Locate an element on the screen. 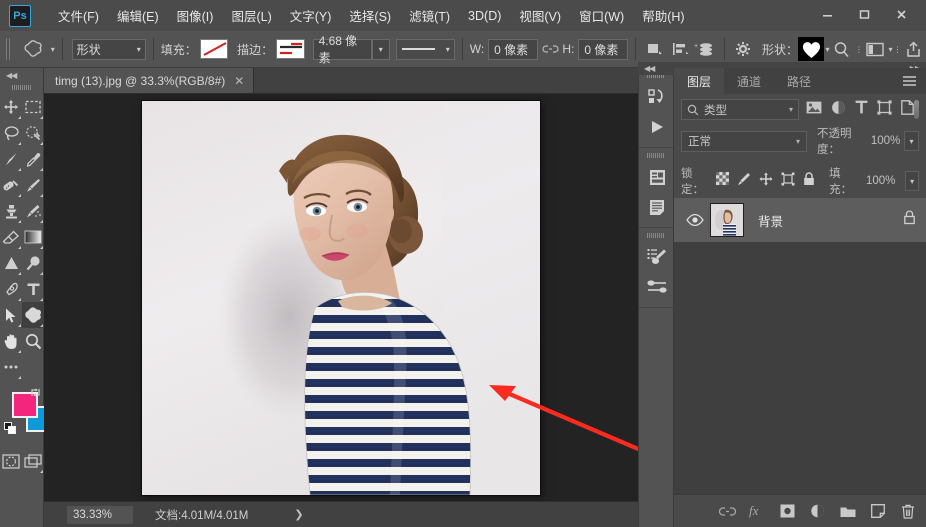 This screenshot has height=527, width=926. opacity-stepper: ▾ is located at coordinates (911, 141).